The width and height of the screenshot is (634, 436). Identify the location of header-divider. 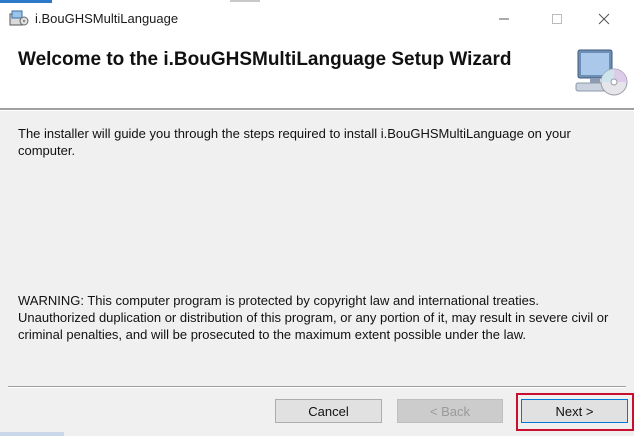
(317, 109).